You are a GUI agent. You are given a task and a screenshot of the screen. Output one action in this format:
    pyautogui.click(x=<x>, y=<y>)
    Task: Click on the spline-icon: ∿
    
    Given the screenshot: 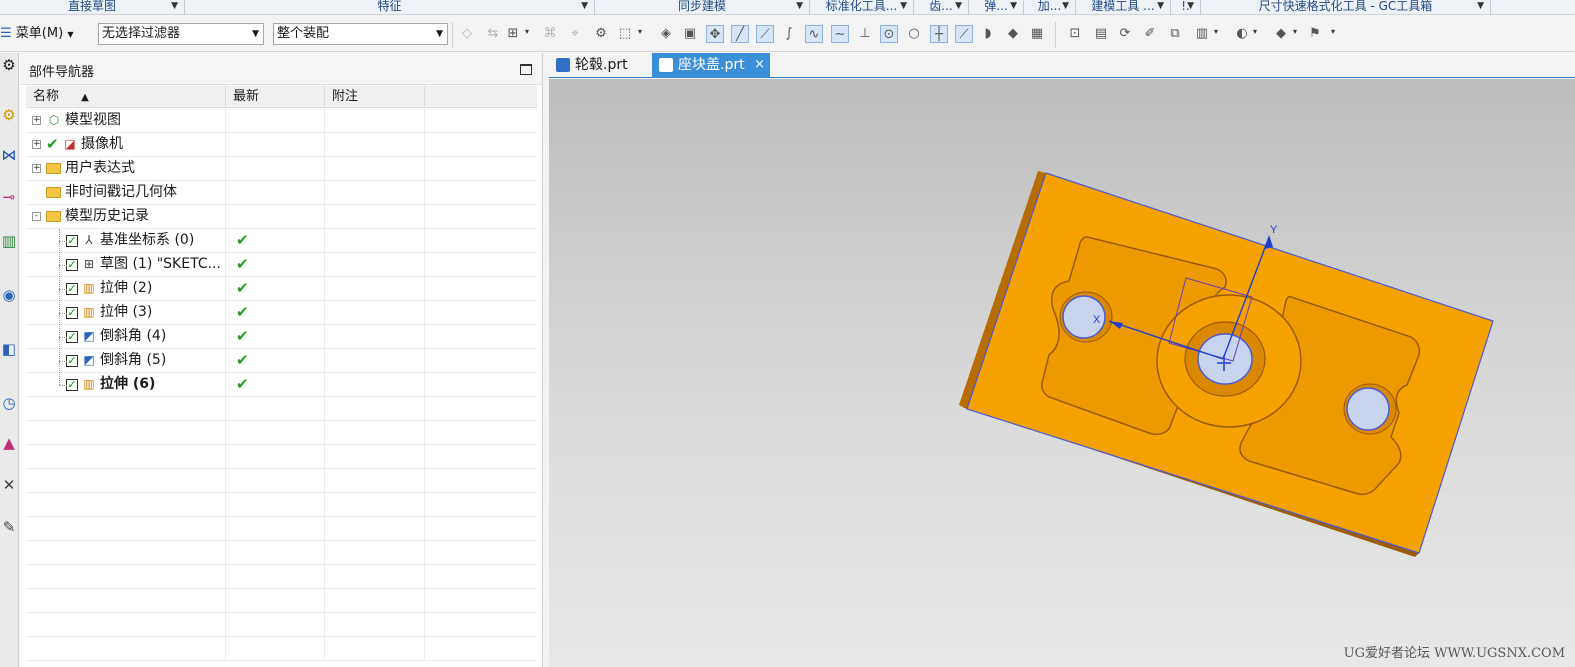 What is the action you would take?
    pyautogui.click(x=814, y=34)
    